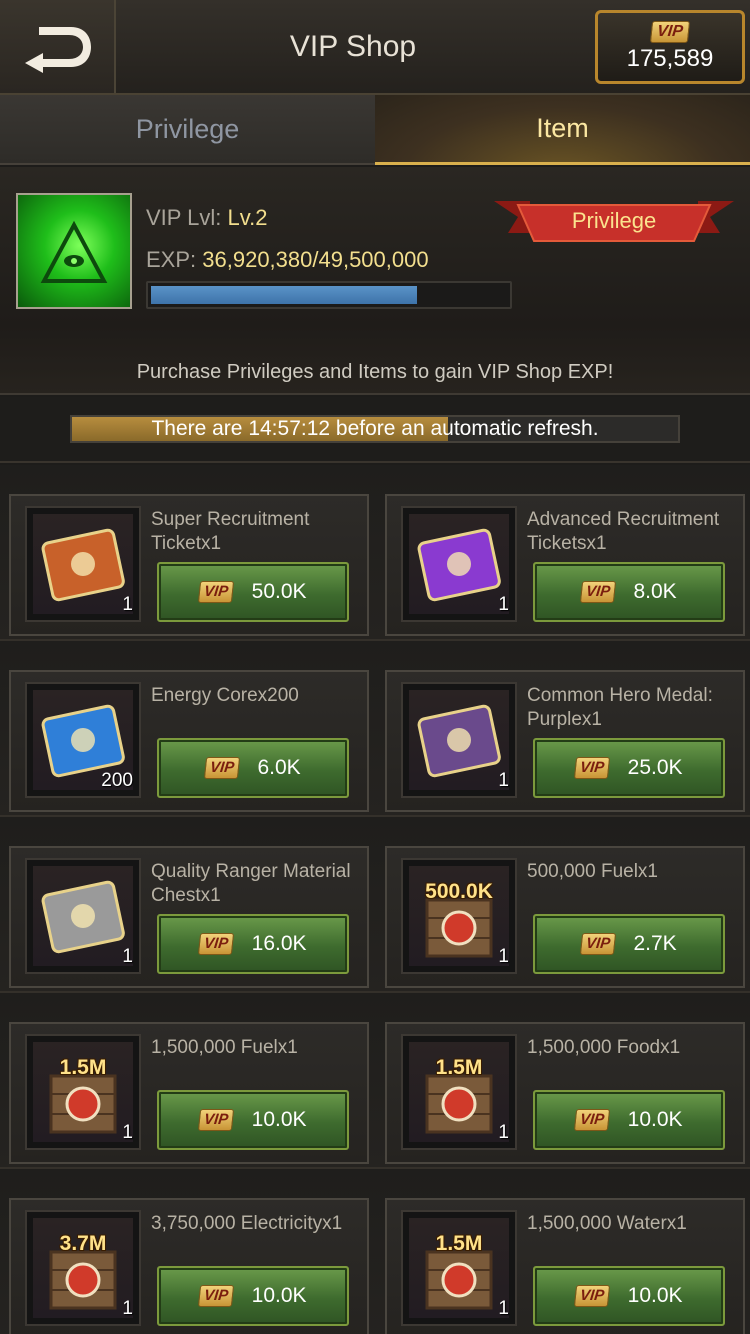  What do you see at coordinates (655, 591) in the screenshot?
I see `item-price: 8.0K` at bounding box center [655, 591].